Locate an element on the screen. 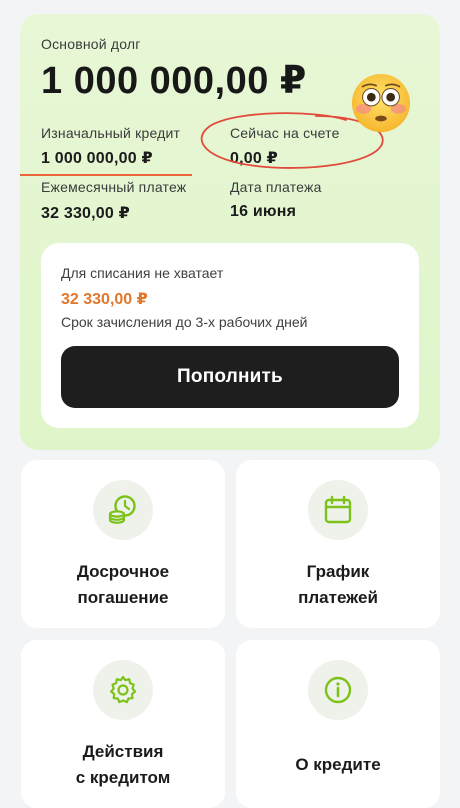 This screenshot has height=808, width=460. credit-actions-label: Действия с кредитом is located at coordinates (123, 764).